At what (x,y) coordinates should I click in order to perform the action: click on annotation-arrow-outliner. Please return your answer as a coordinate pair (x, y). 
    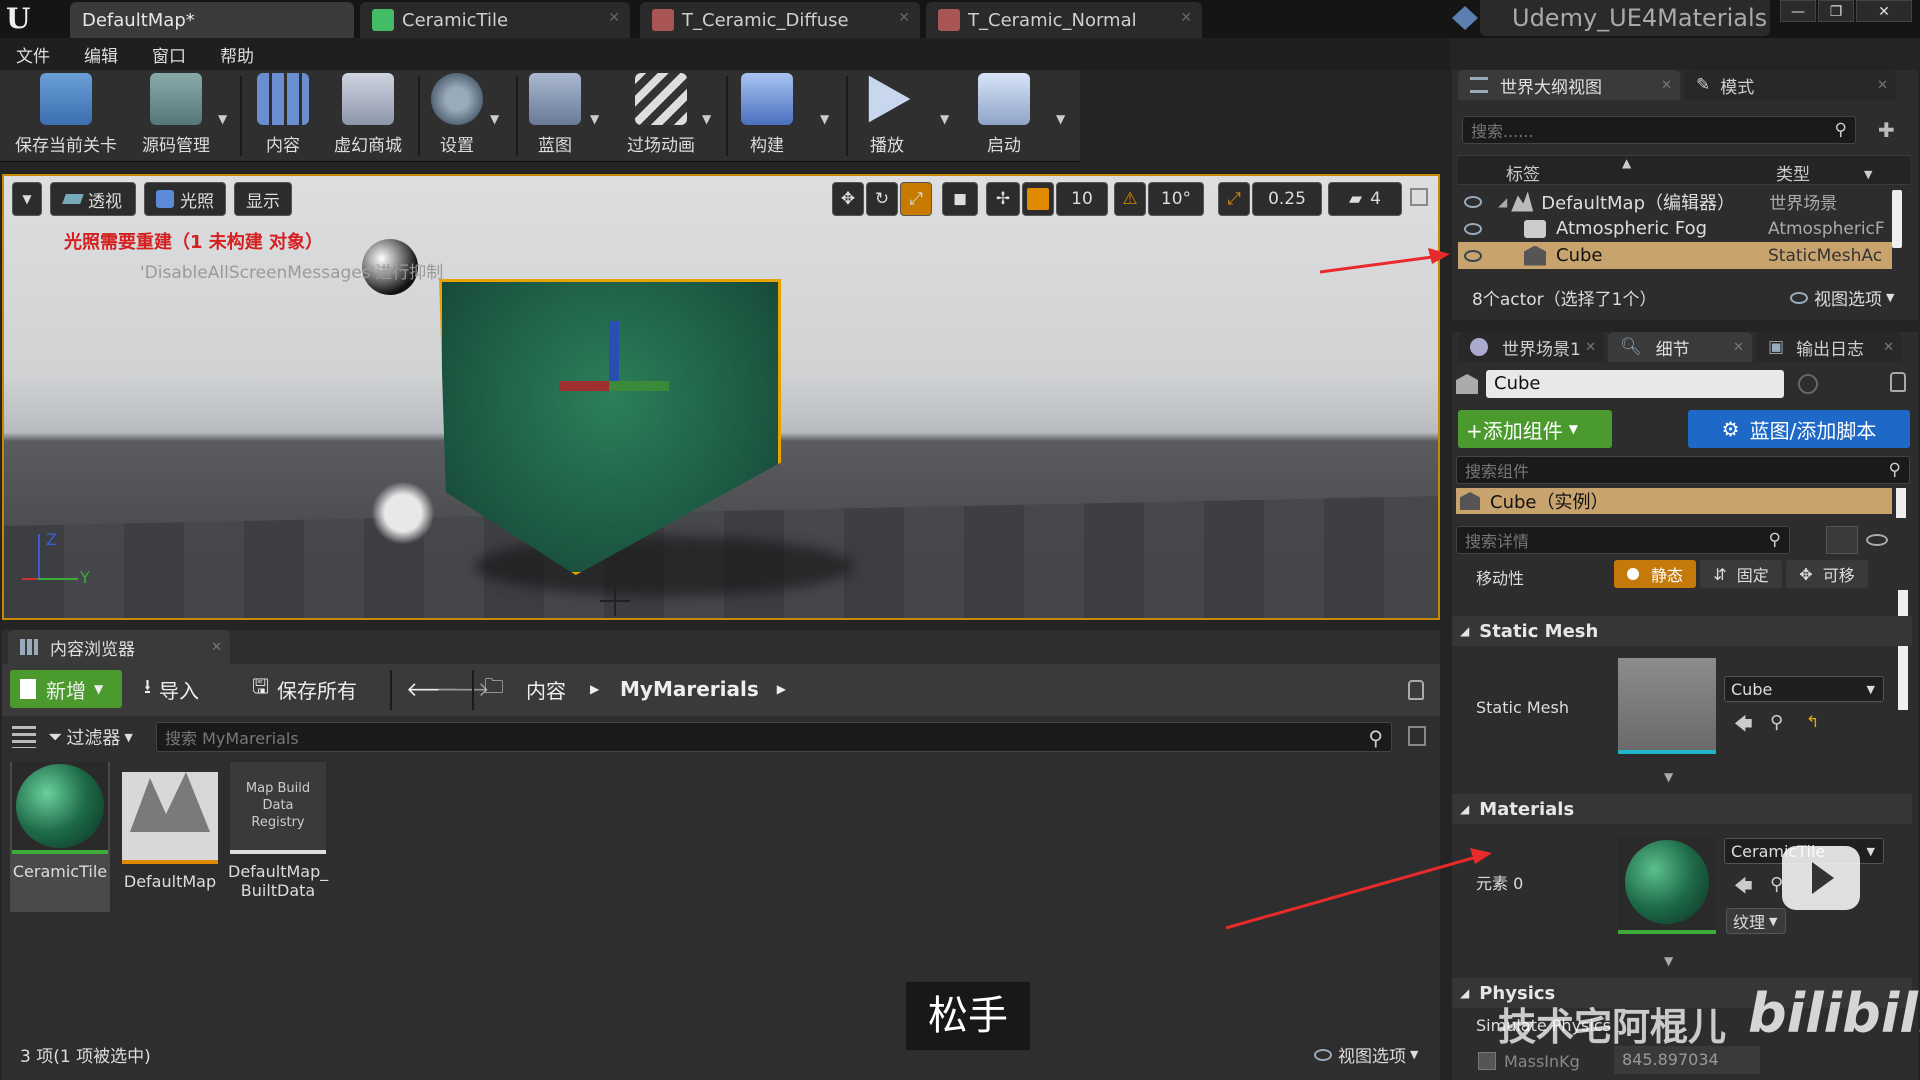
    Looking at the image, I should click on (1380, 264).